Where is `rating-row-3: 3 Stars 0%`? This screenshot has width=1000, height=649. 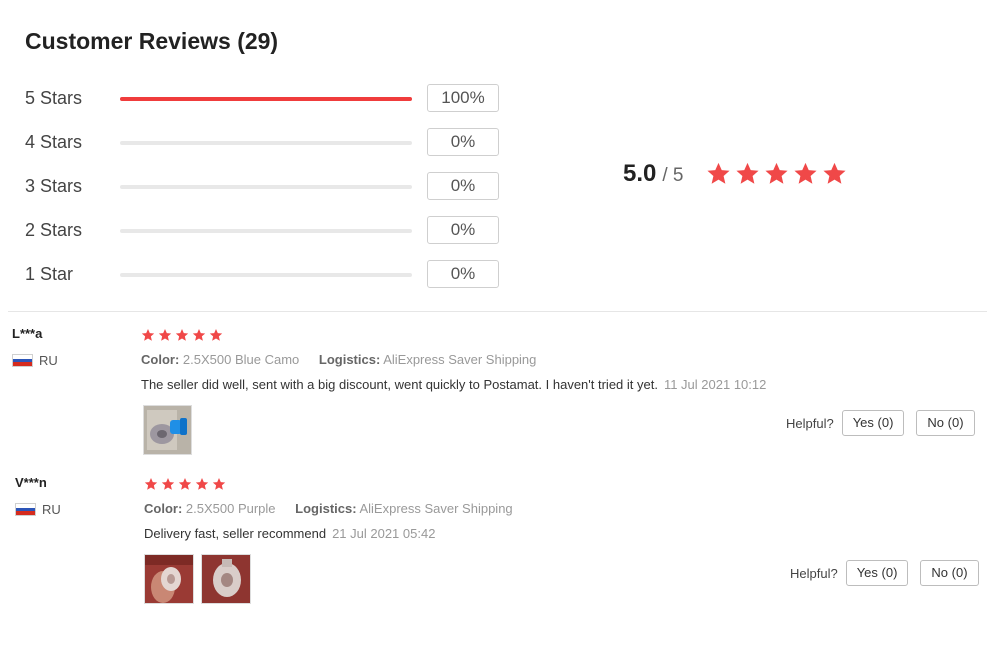 rating-row-3: 3 Stars 0% is located at coordinates (265, 187).